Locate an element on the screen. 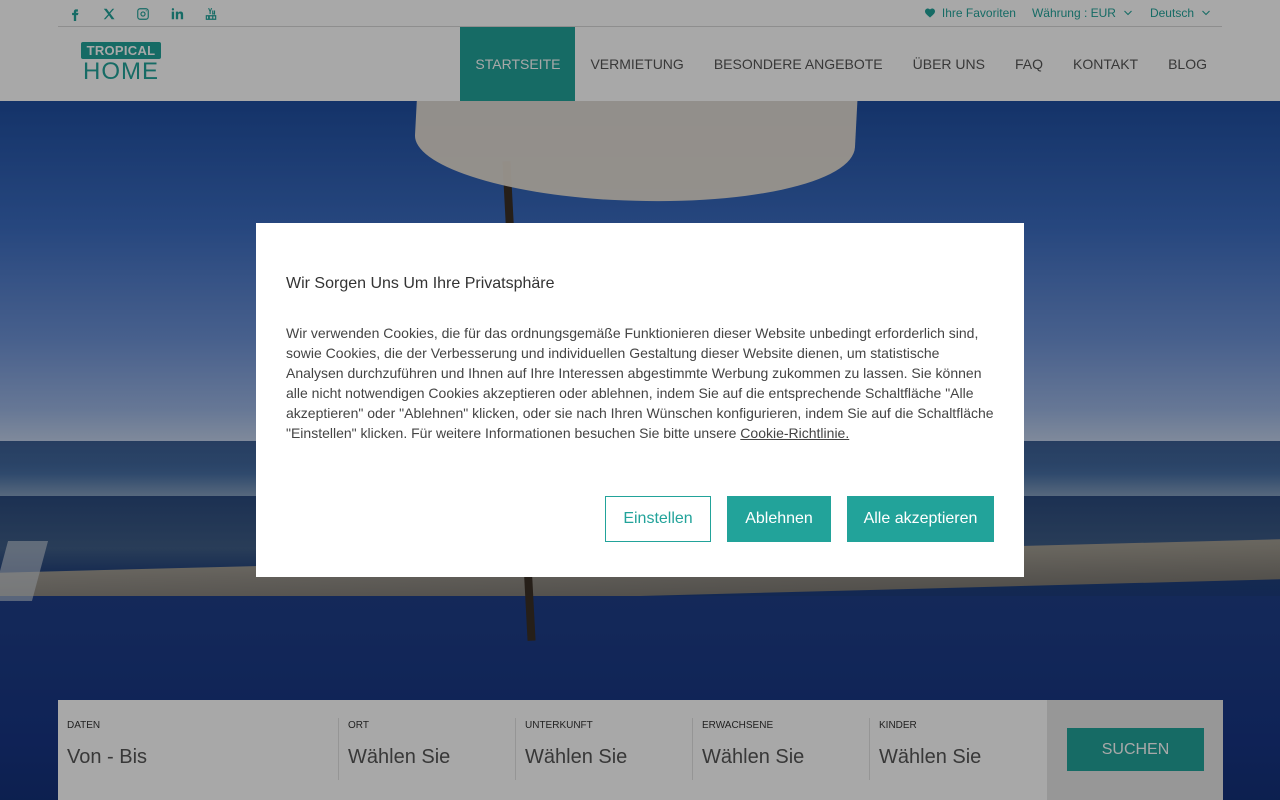 This screenshot has height=800, width=1280. reject-button: Ablehnen is located at coordinates (779, 519).